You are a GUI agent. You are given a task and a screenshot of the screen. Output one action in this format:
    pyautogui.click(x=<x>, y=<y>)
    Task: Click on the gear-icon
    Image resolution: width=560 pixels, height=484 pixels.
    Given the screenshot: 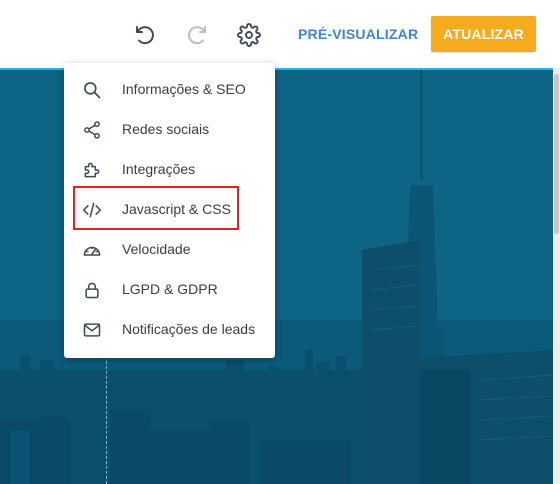 What is the action you would take?
    pyautogui.click(x=249, y=35)
    